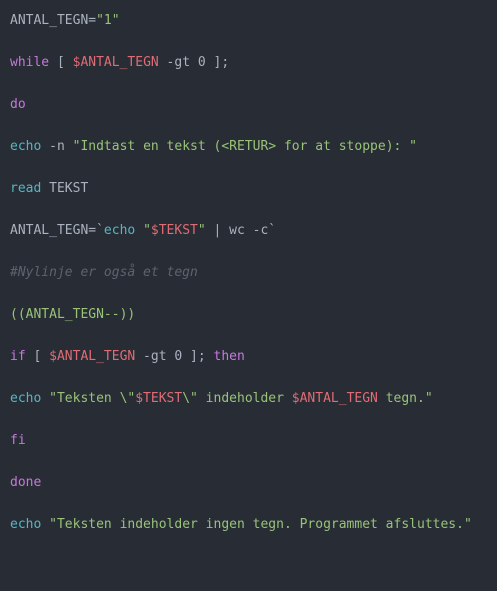 This screenshot has height=591, width=497. I want to click on code-line: #Nylinje er også et tegn, so click(248, 285).